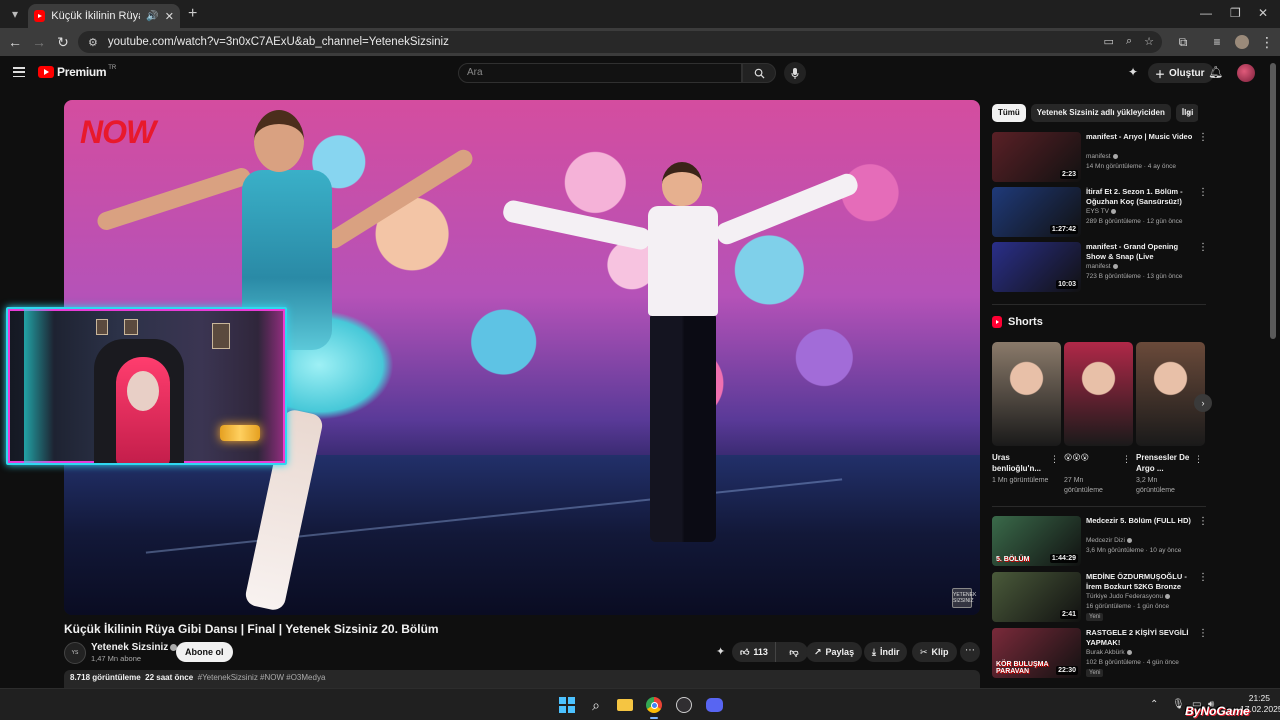 Image resolution: width=1280 pixels, height=720 pixels. I want to click on channel-name: Türkiye Judo Federasyonu, so click(1124, 596).